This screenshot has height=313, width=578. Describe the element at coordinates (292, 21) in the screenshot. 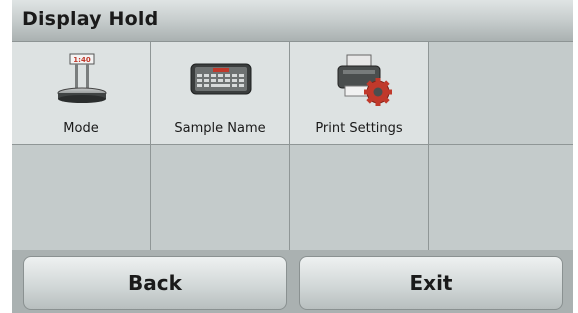

I see `title-bar: Display Hold` at that location.